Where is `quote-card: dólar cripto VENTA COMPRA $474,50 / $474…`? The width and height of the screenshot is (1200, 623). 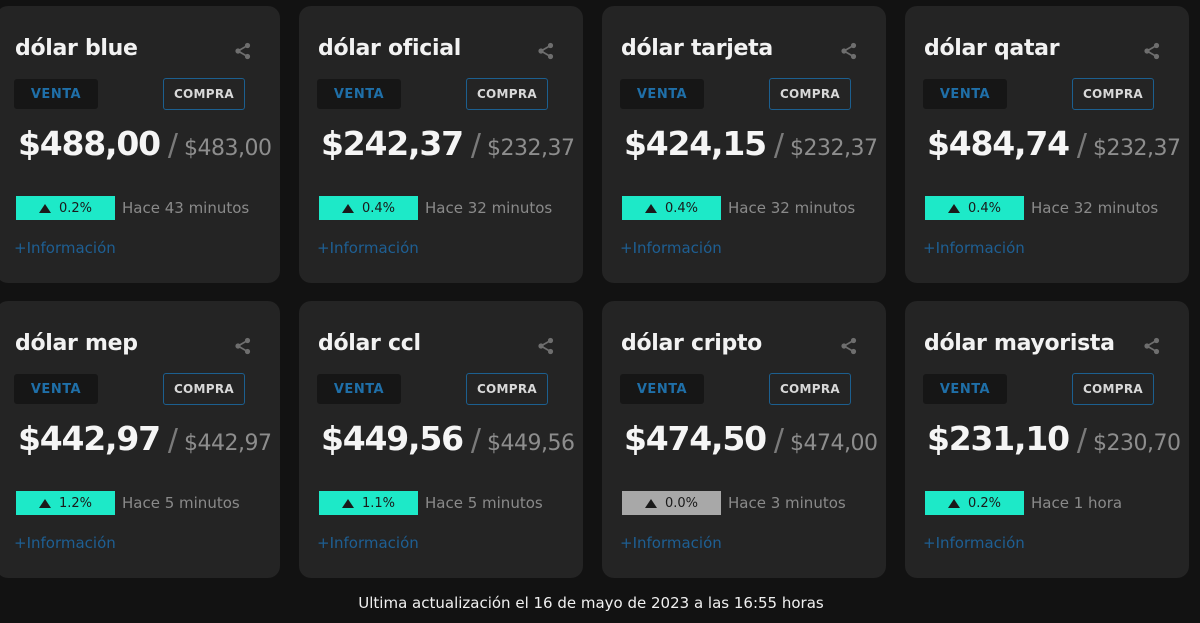 quote-card: dólar cripto VENTA COMPRA $474,50 / $474… is located at coordinates (744, 439).